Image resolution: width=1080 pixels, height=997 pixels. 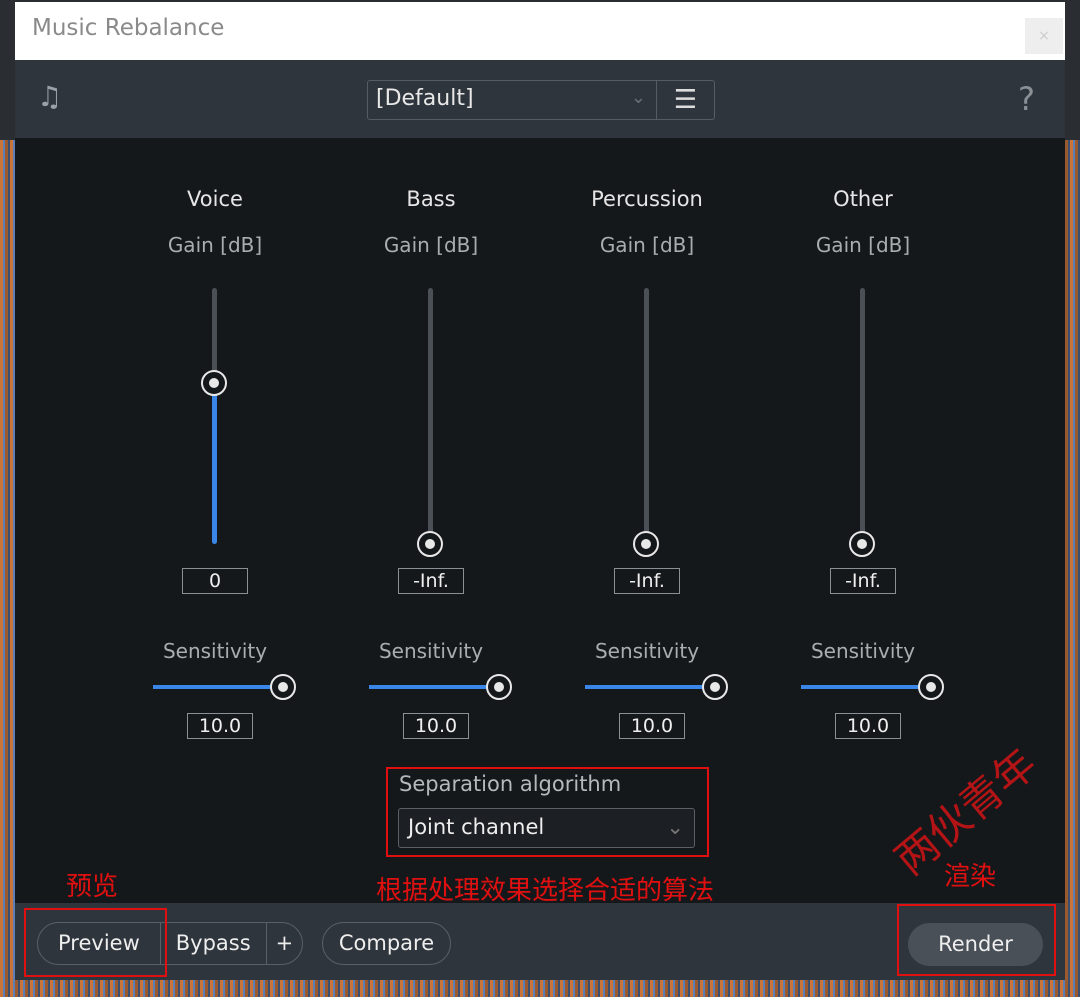 I want to click on gain-slider-fill, so click(x=214, y=463).